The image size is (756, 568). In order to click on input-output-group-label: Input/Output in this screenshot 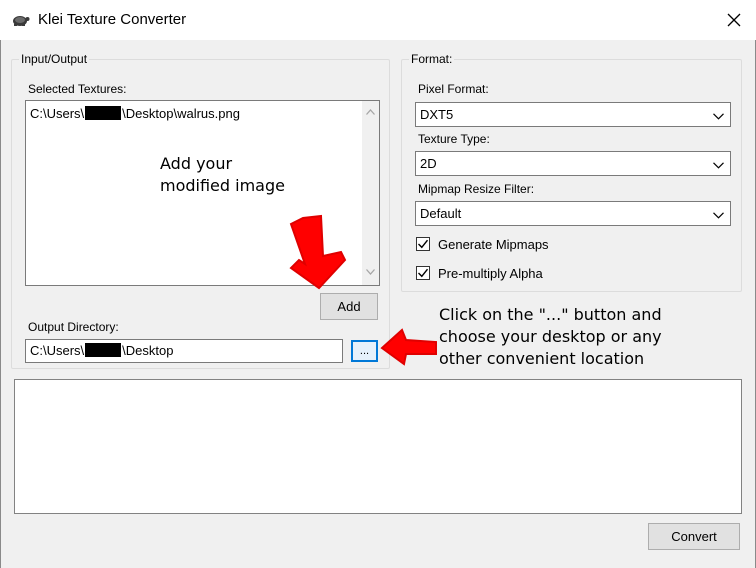, I will do `click(54, 59)`.